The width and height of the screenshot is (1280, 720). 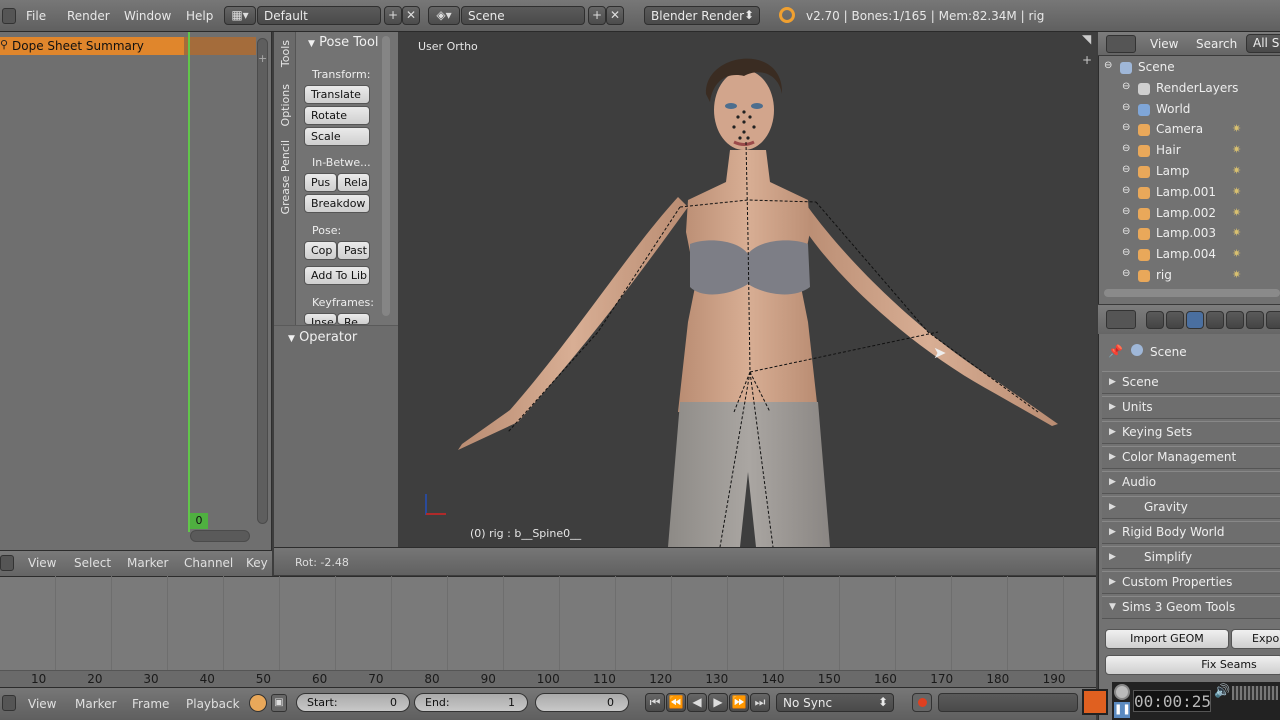 What do you see at coordinates (36, 16) in the screenshot?
I see `menu-file: File` at bounding box center [36, 16].